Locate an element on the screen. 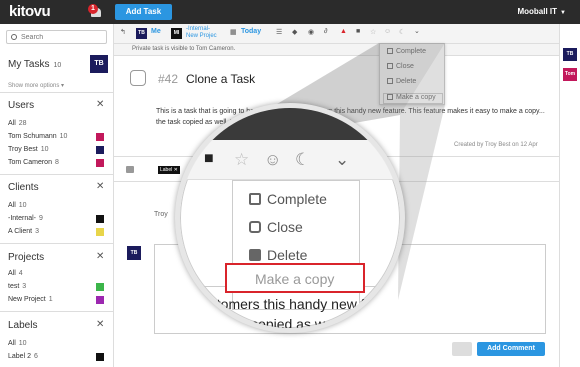 The height and width of the screenshot is (367, 580). task-actions-dropdown: Complete Close Delete Make a copy is located at coordinates (412, 74).